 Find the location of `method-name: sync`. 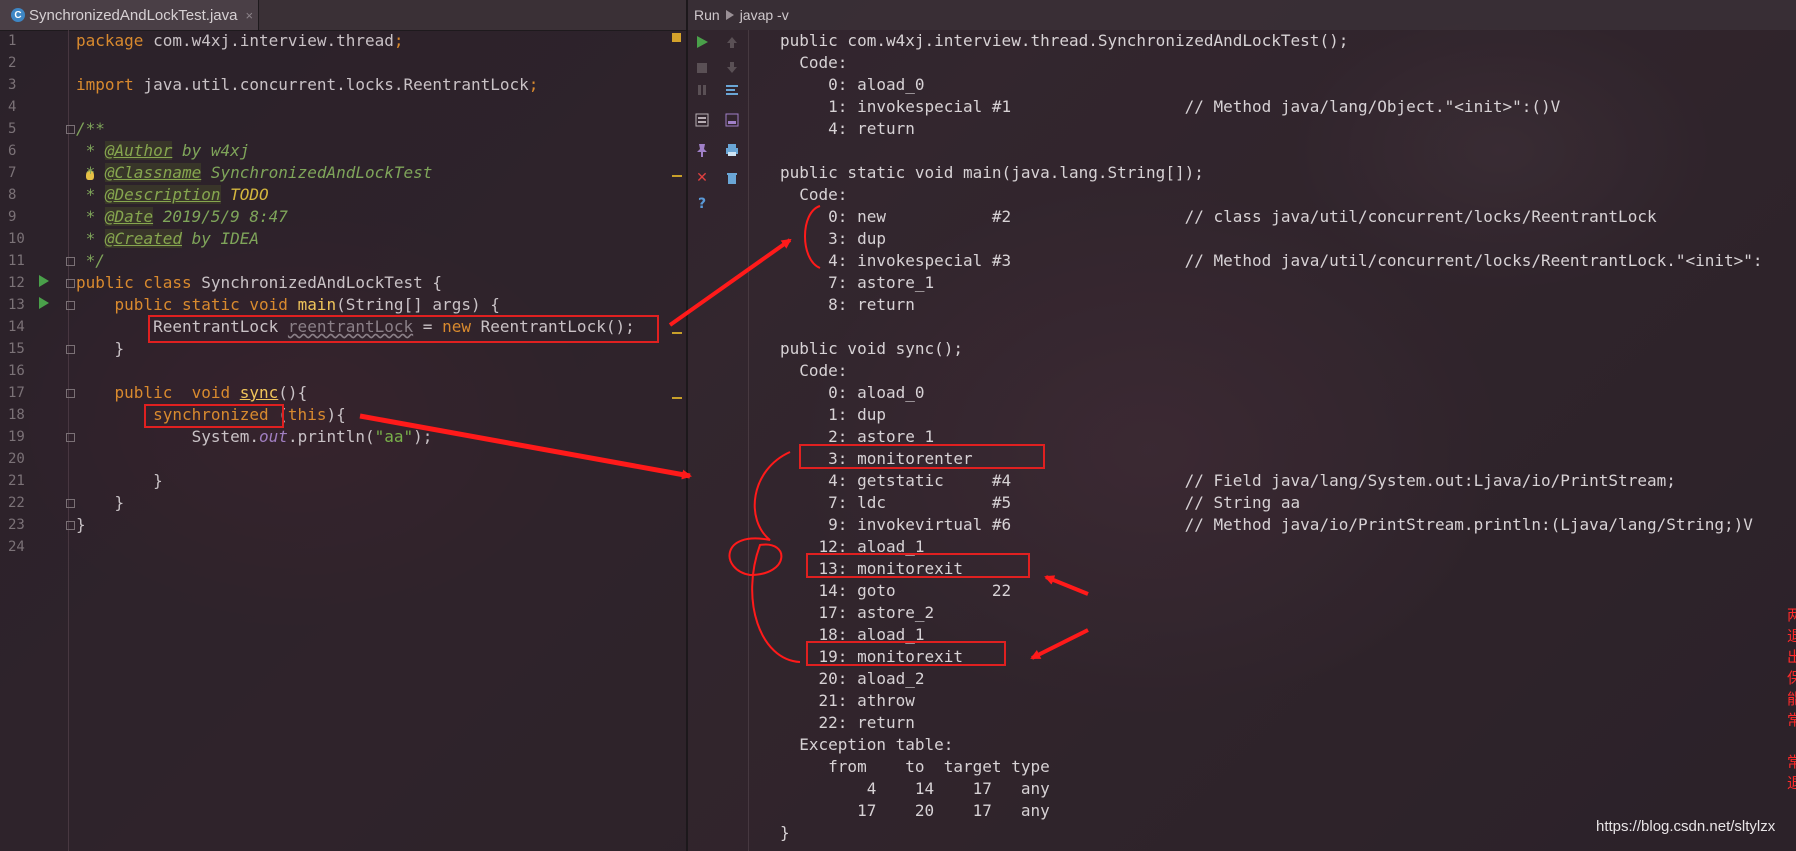

method-name: sync is located at coordinates (259, 392).